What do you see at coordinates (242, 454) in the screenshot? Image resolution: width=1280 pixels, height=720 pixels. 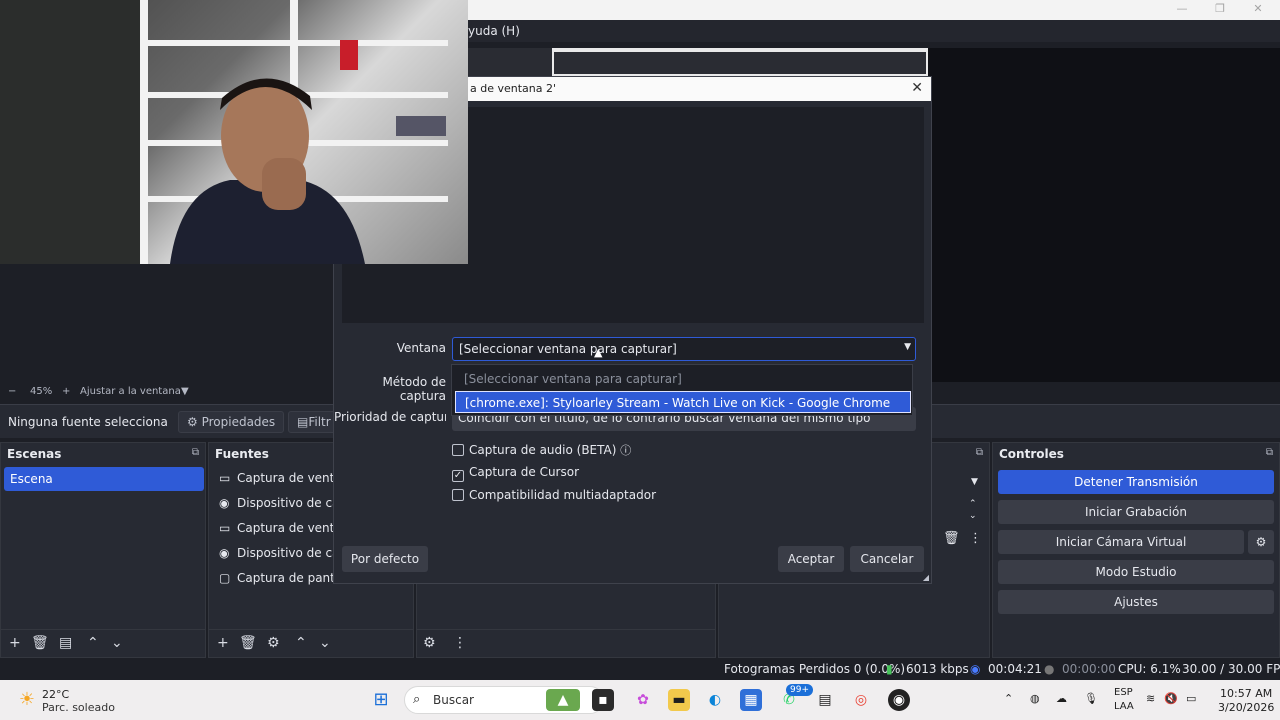 I see `sources-title: Fuentes` at bounding box center [242, 454].